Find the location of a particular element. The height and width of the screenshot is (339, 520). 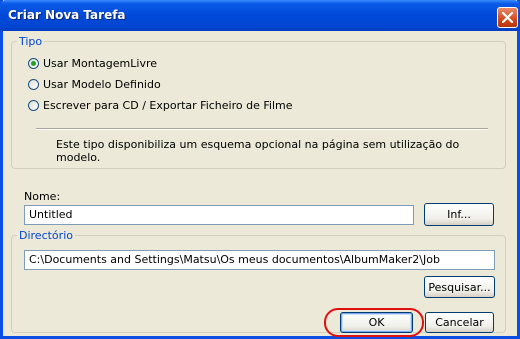

cancel-button: Cancelar is located at coordinates (459, 322).